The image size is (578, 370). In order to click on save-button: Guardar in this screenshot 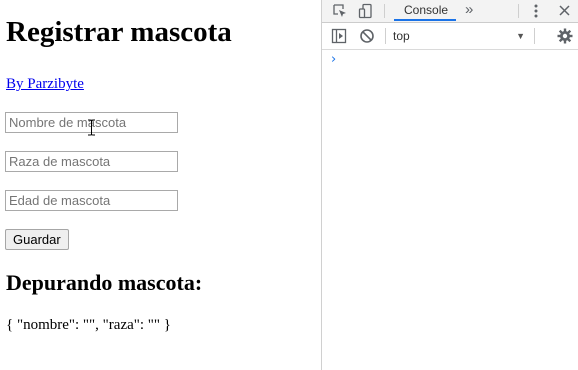, I will do `click(37, 239)`.